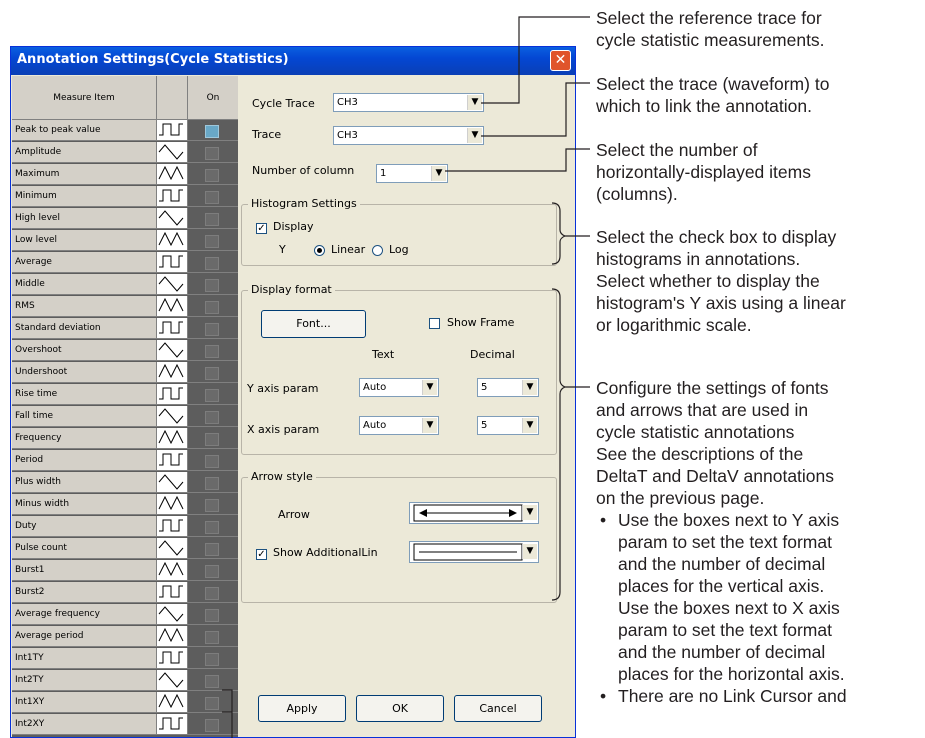 Image resolution: width=925 pixels, height=738 pixels. What do you see at coordinates (702, 410) in the screenshot?
I see `note-line: and arrows that are used in` at bounding box center [702, 410].